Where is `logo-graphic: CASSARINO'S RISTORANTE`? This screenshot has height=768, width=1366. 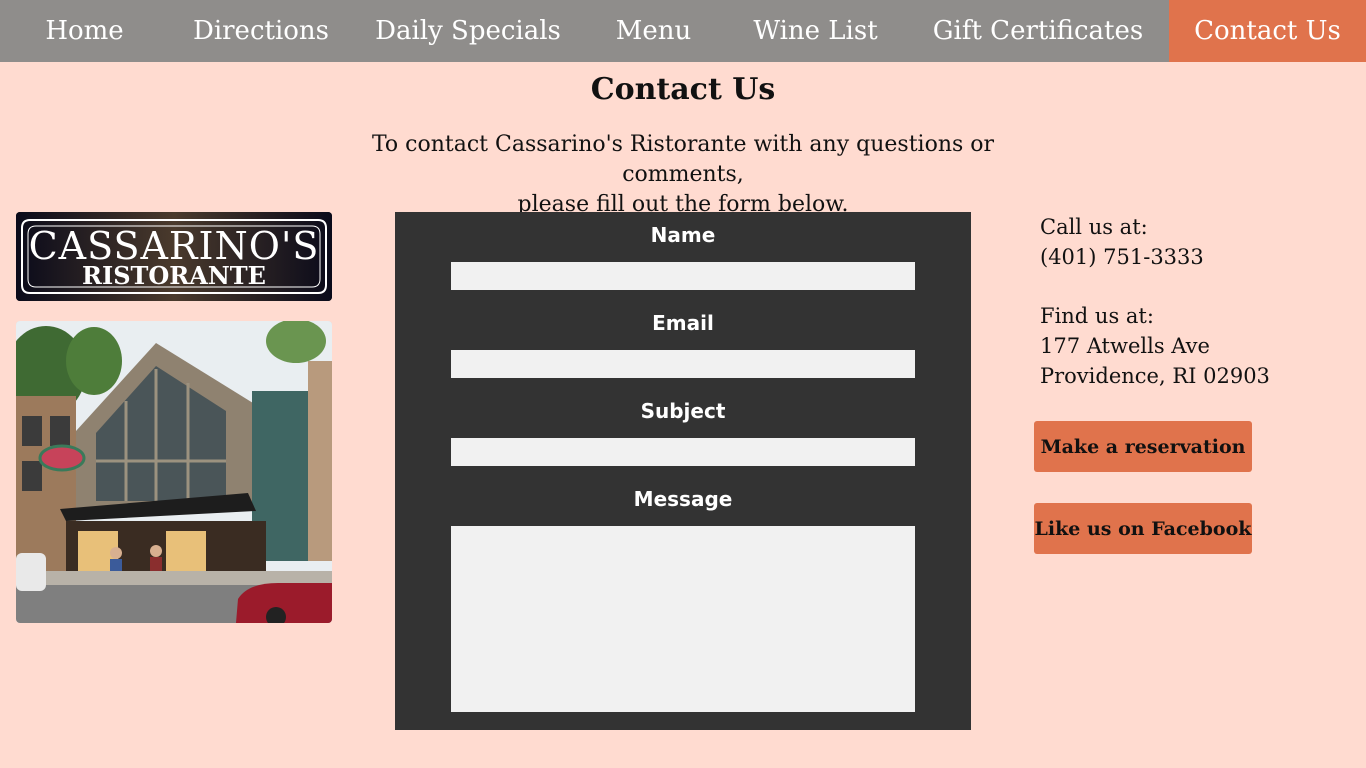 logo-graphic: CASSARINO'S RISTORANTE is located at coordinates (174, 256).